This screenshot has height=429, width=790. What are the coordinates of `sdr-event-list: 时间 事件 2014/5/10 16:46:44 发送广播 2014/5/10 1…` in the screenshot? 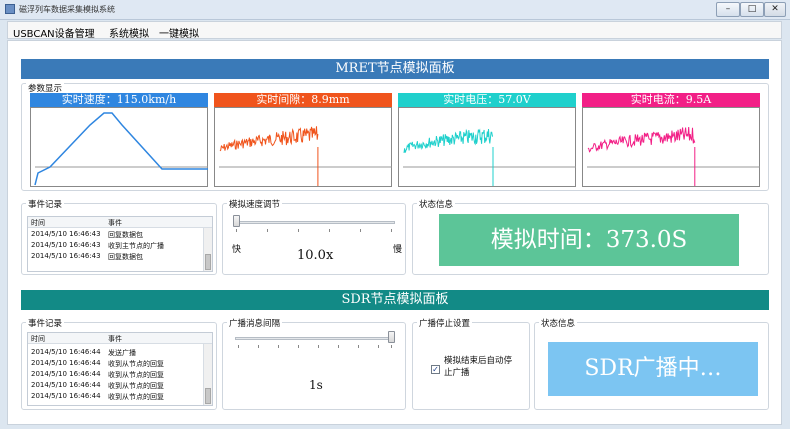 It's located at (120, 369).